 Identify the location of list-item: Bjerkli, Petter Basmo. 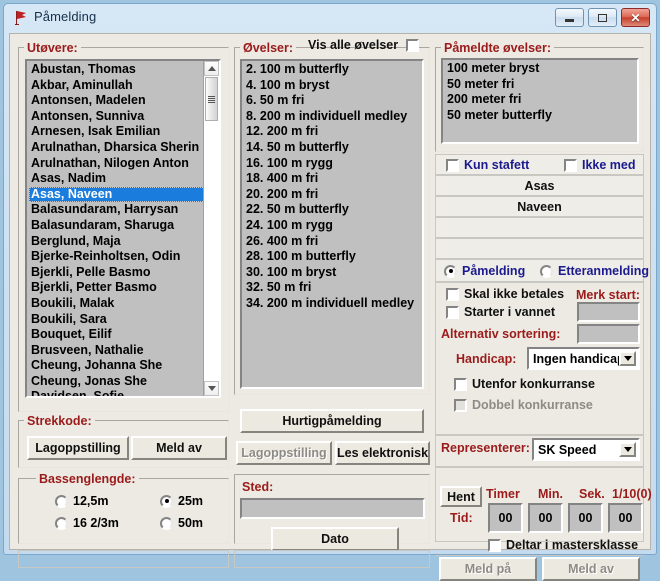
(124, 288).